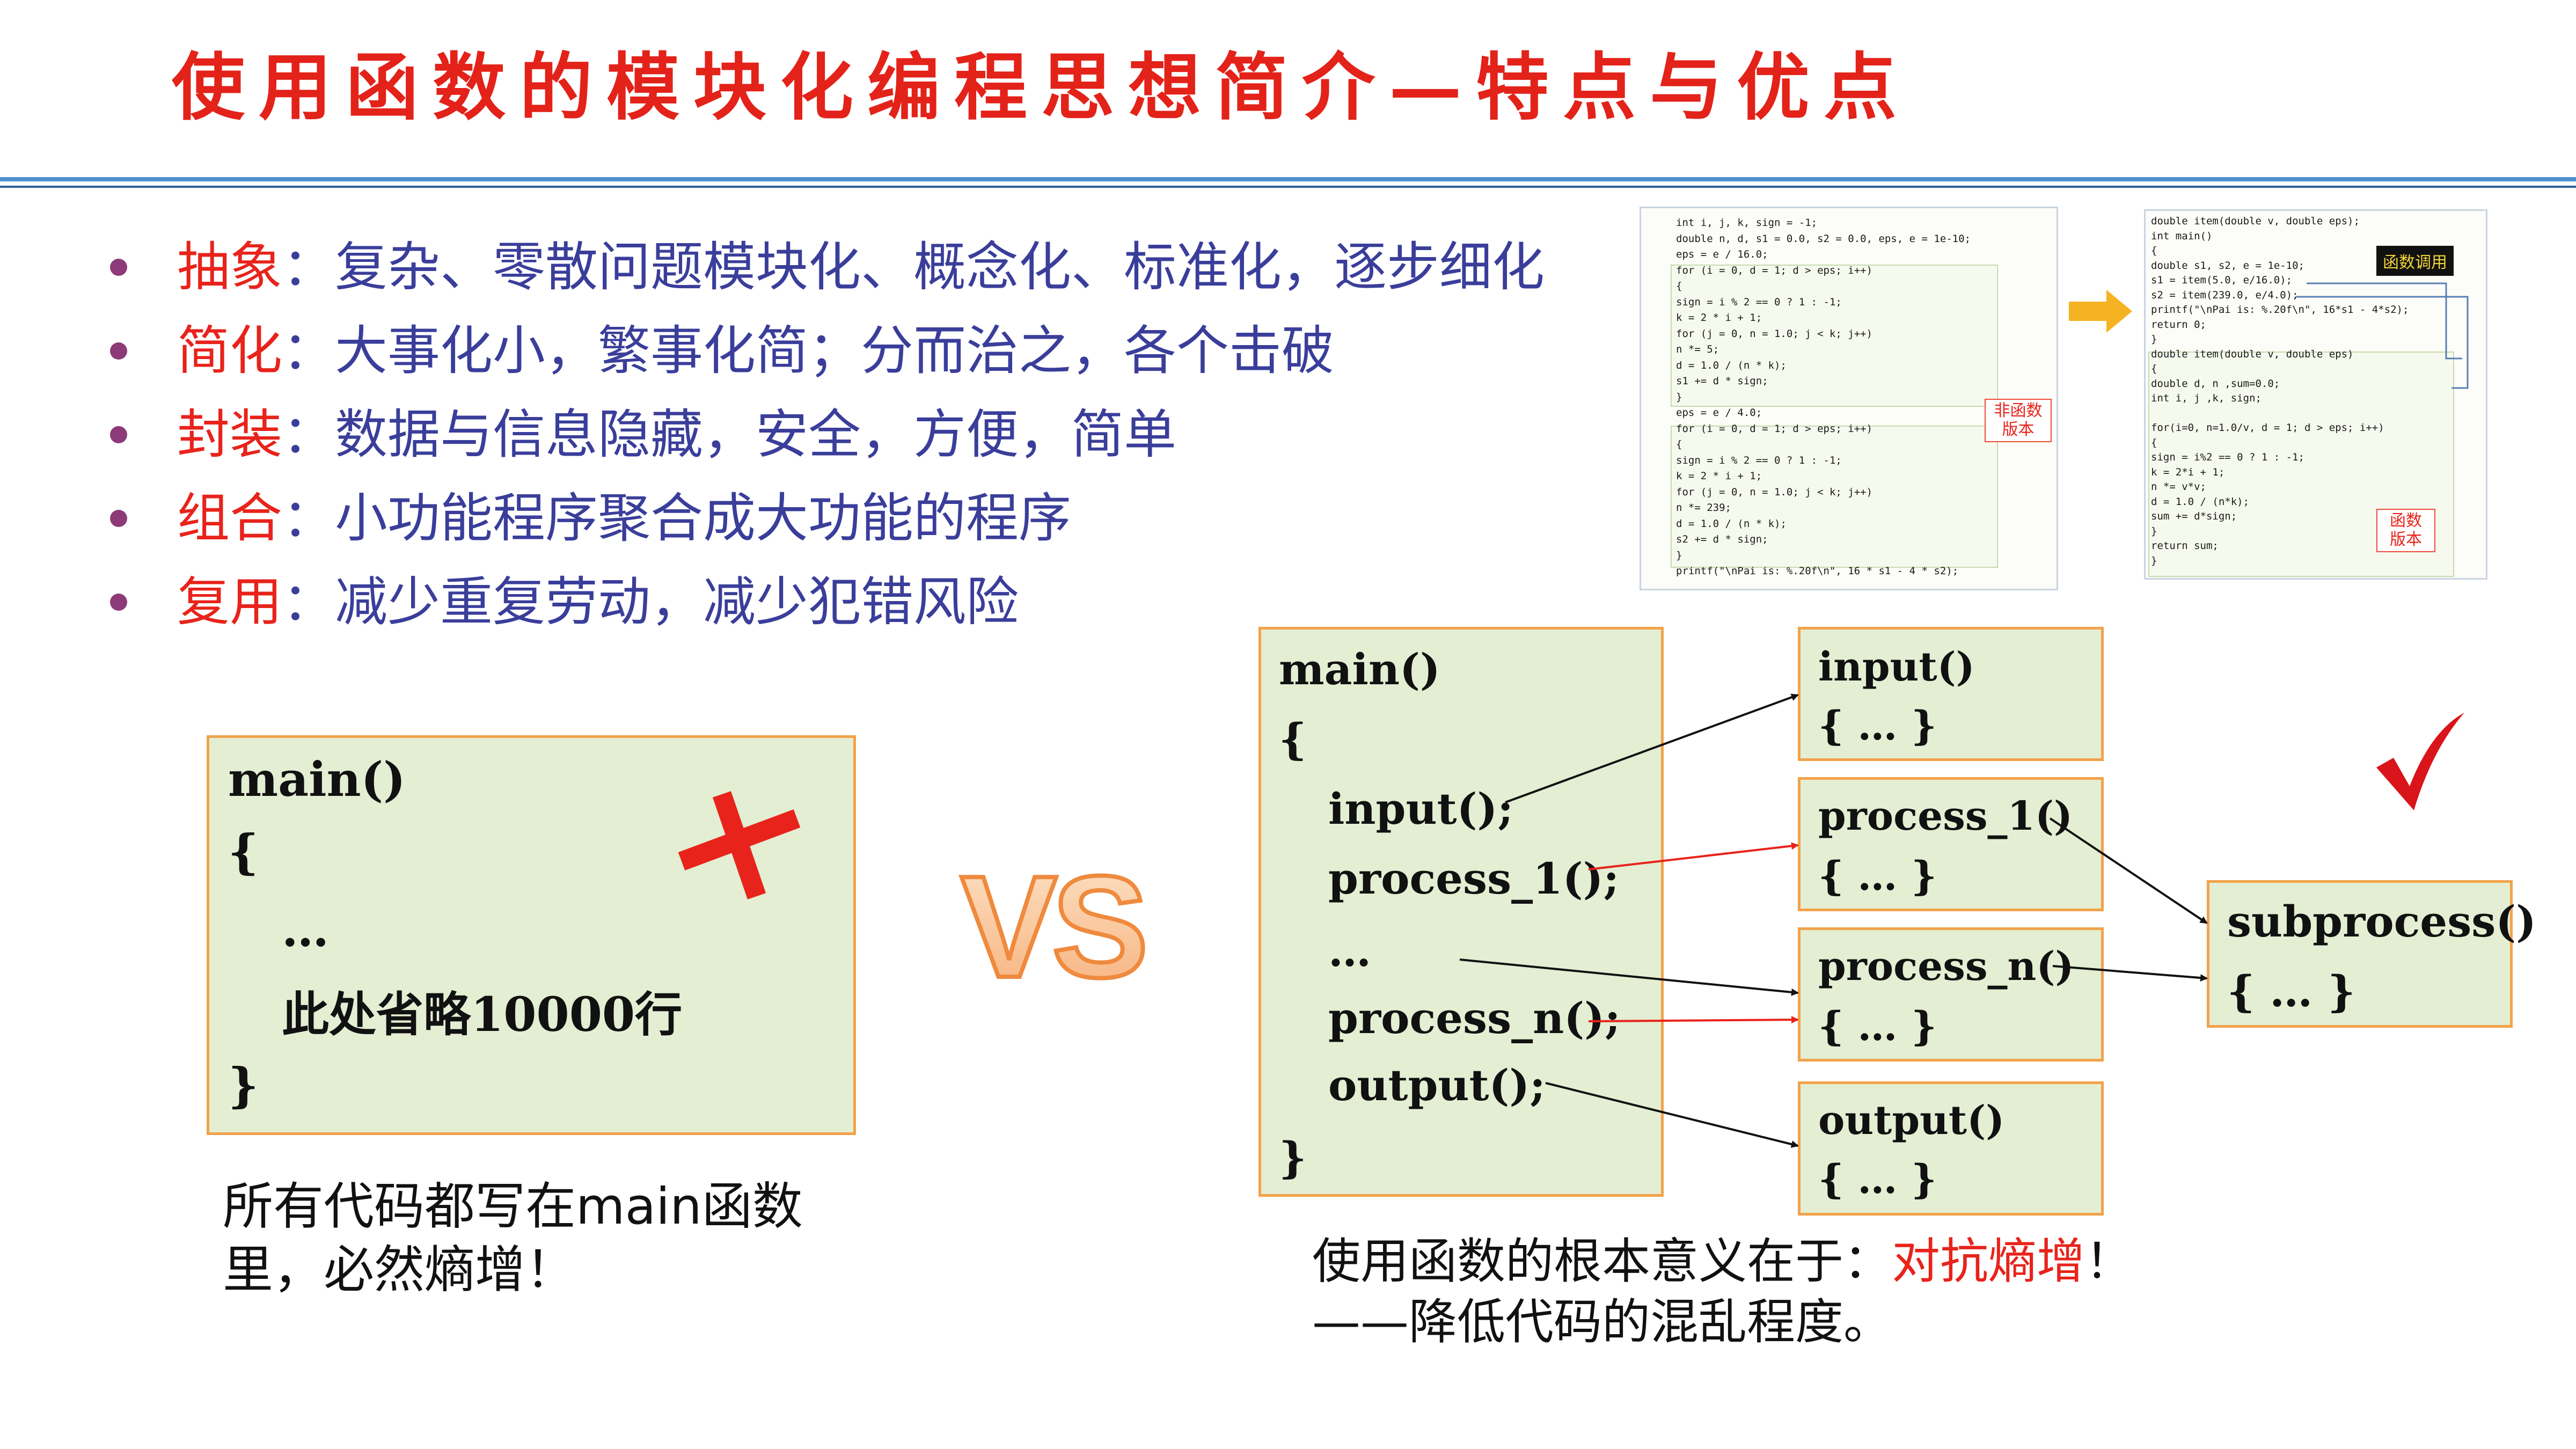 This screenshot has height=1449, width=2576. Describe the element at coordinates (1602, 1321) in the screenshot. I see `caption-line: ——降低代码的混乱程度。` at that location.